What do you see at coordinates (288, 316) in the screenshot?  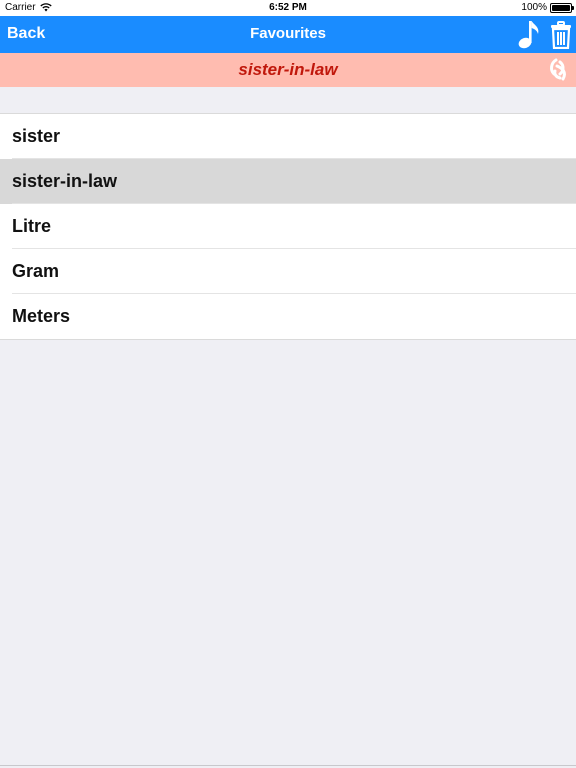 I see `list-item: Meters` at bounding box center [288, 316].